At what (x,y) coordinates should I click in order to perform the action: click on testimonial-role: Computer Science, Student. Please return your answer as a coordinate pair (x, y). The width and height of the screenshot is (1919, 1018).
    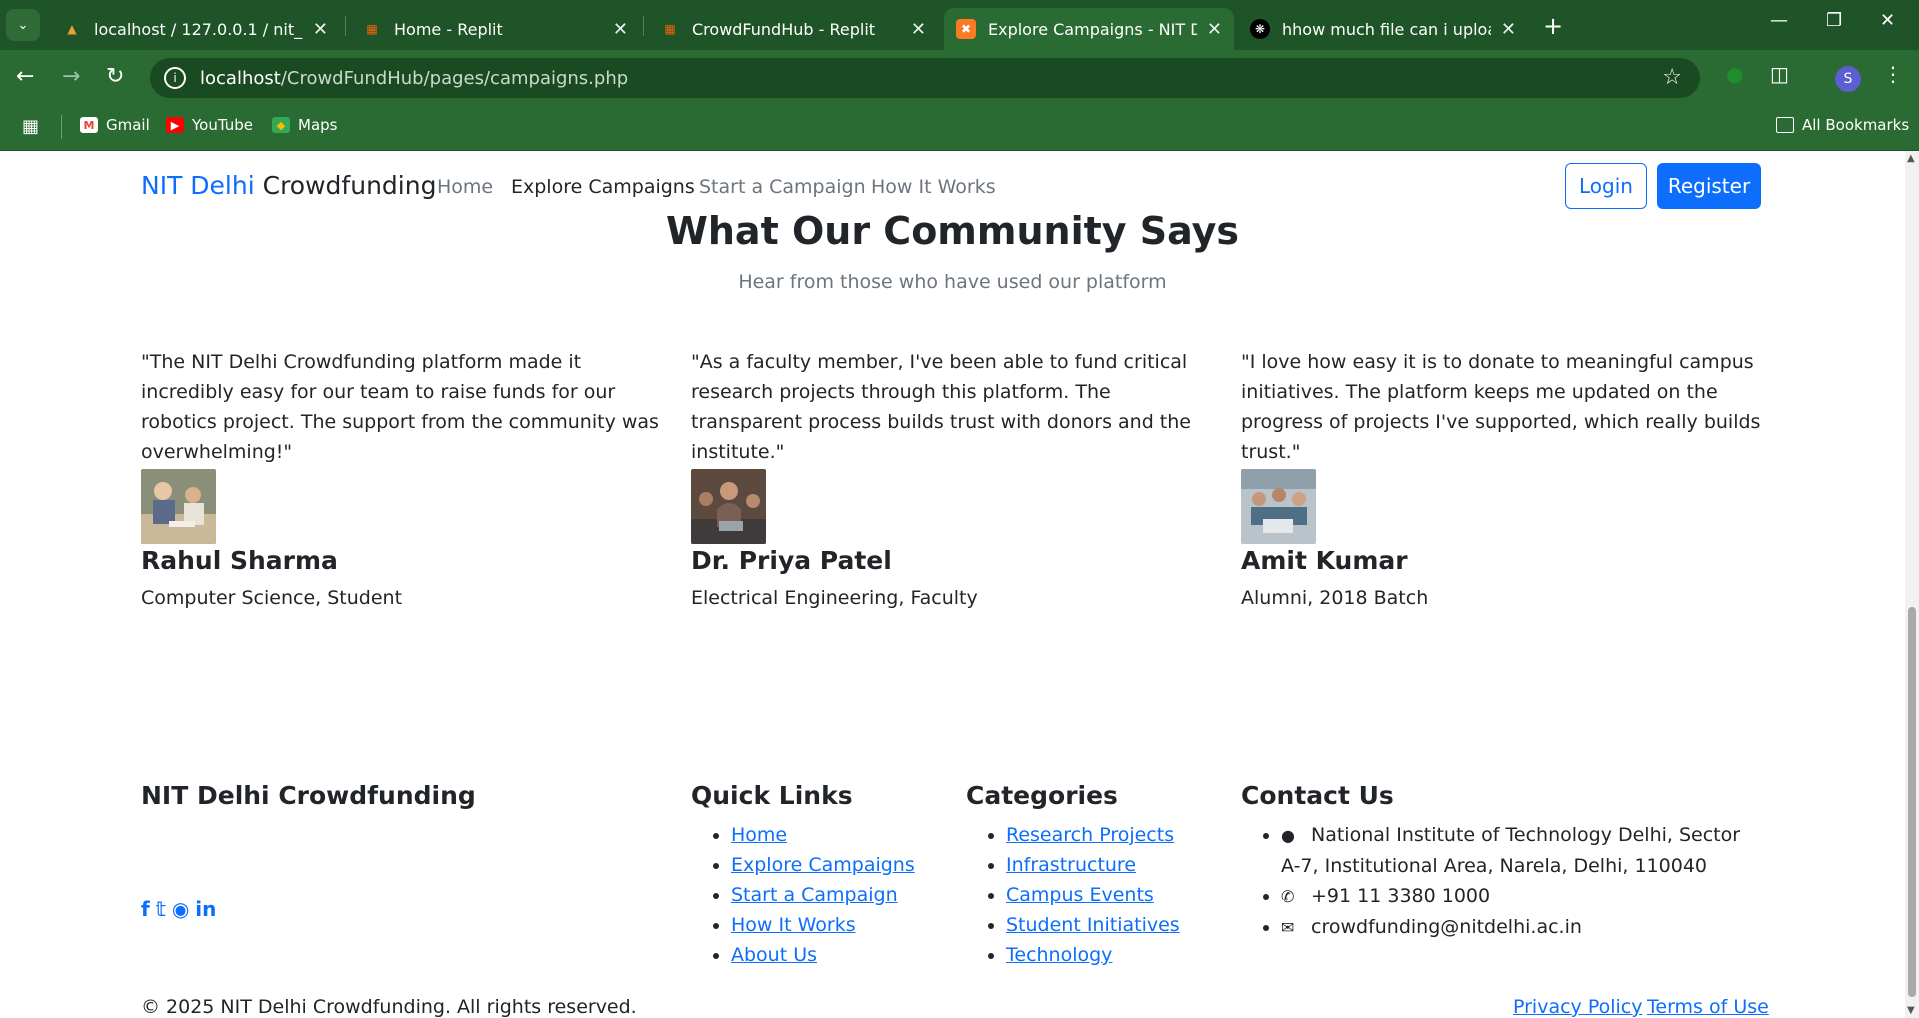
    Looking at the image, I should click on (272, 598).